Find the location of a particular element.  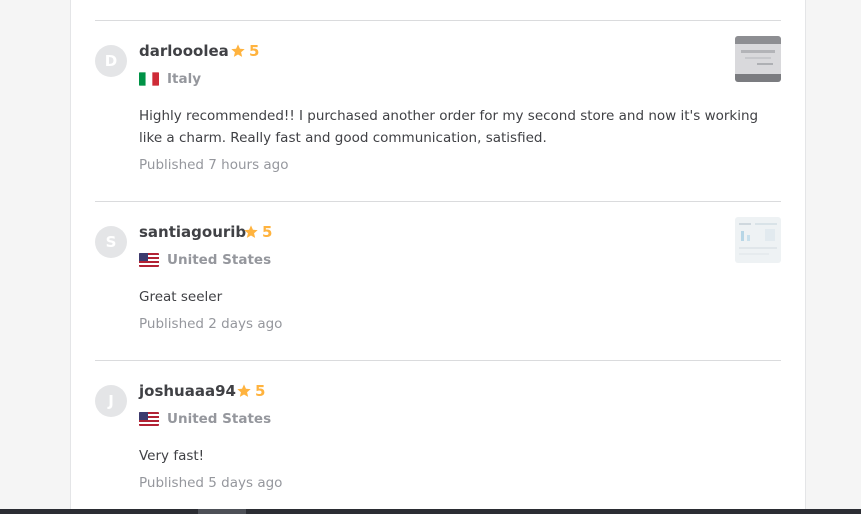

published-time: Published 5 days ago is located at coordinates (211, 483).